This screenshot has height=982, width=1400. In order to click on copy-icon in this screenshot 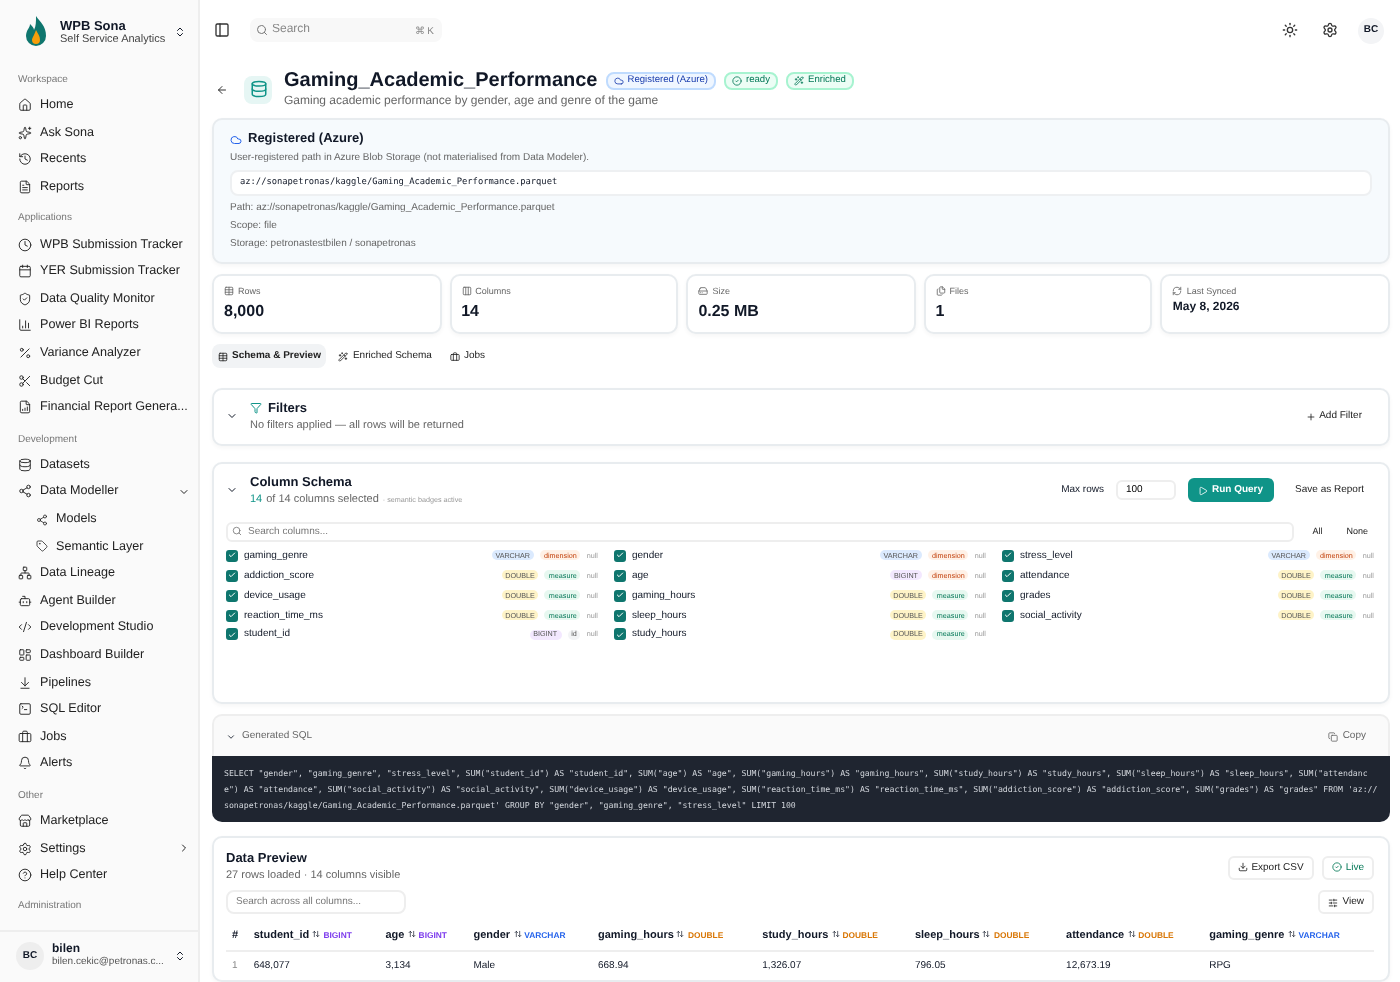, I will do `click(1333, 736)`.